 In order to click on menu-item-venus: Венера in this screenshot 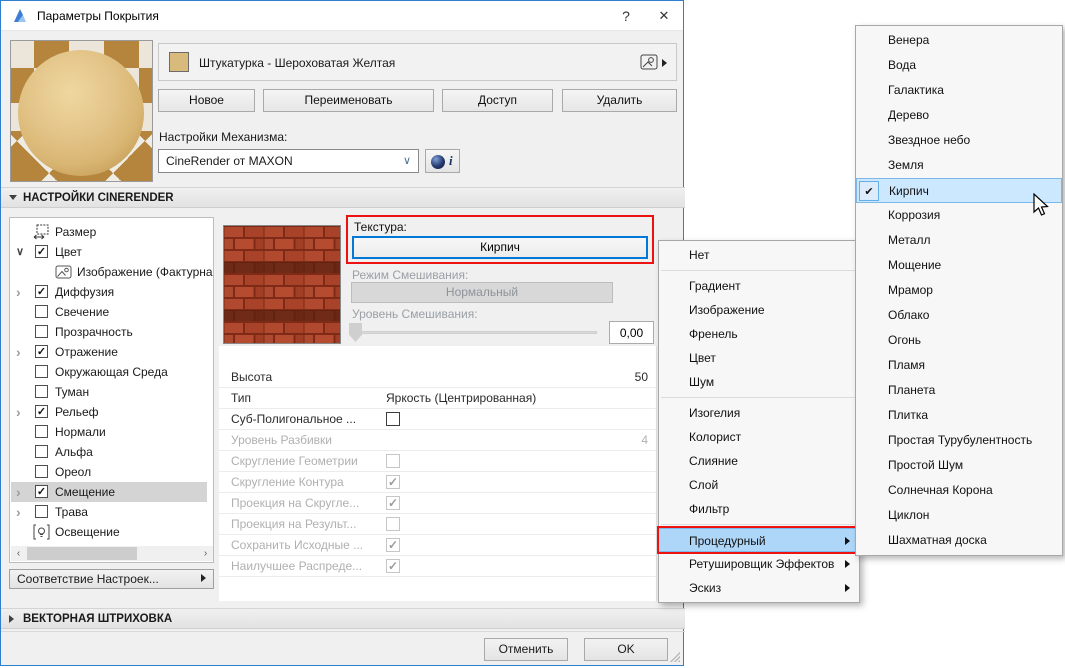, I will do `click(959, 40)`.